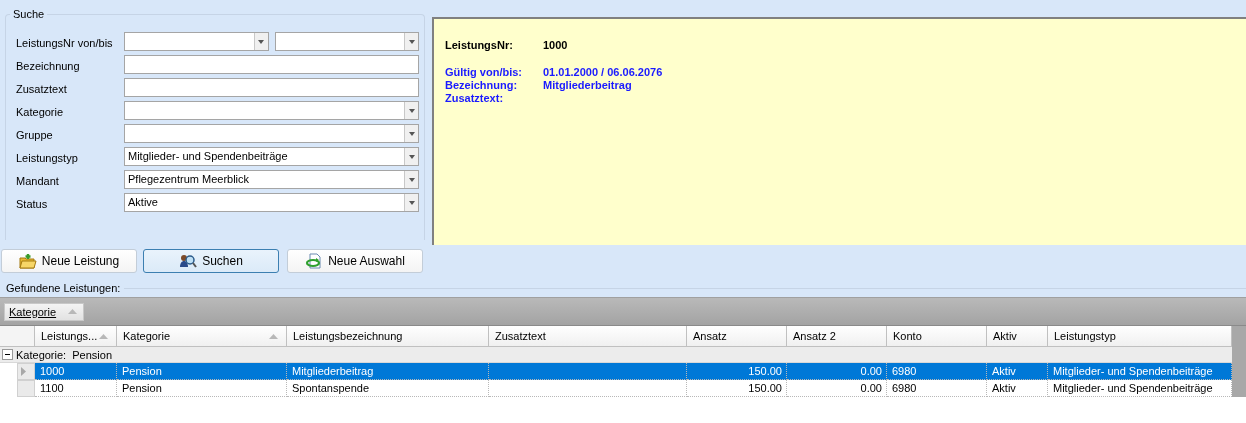 The width and height of the screenshot is (1246, 423). What do you see at coordinates (202, 336) in the screenshot?
I see `column-header: Kategorie` at bounding box center [202, 336].